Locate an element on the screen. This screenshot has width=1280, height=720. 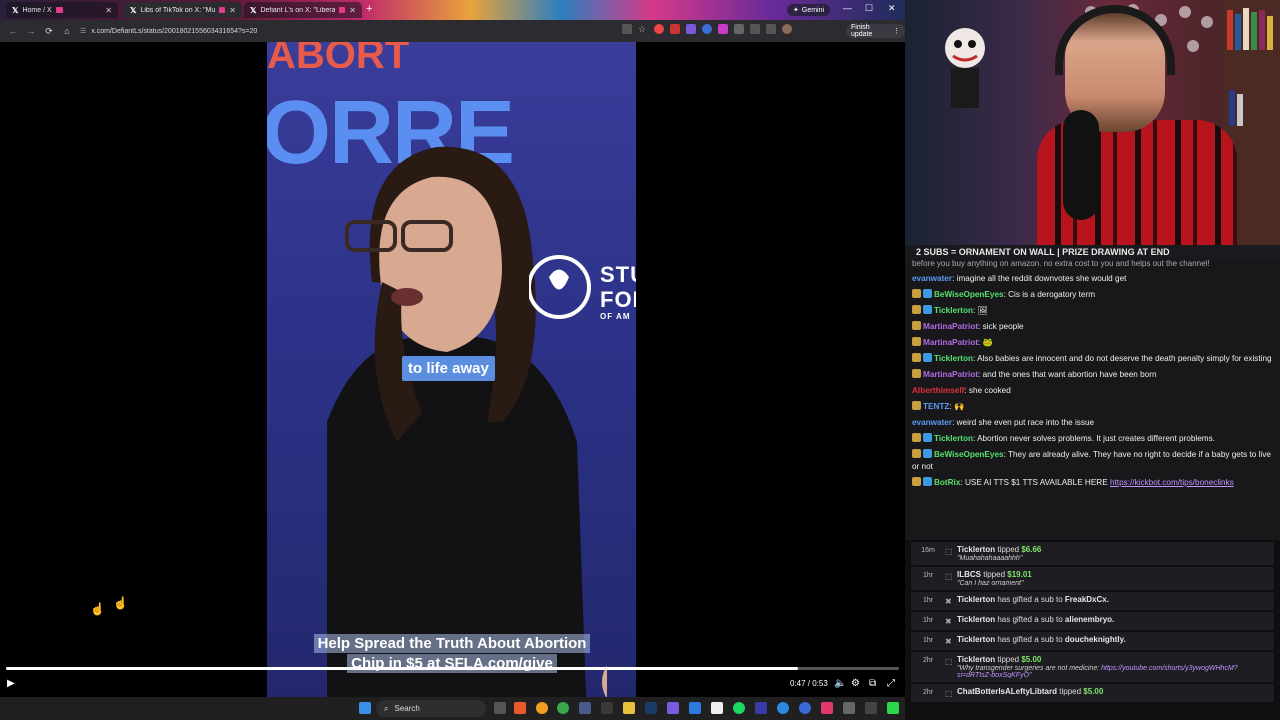
chat-username: Alberthimself is located at coordinates (938, 390).